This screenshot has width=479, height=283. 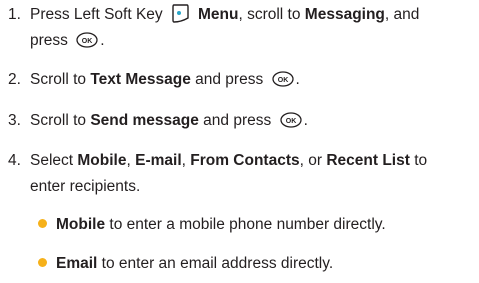 I want to click on step-1-continued: press OK ., so click(x=67, y=40).